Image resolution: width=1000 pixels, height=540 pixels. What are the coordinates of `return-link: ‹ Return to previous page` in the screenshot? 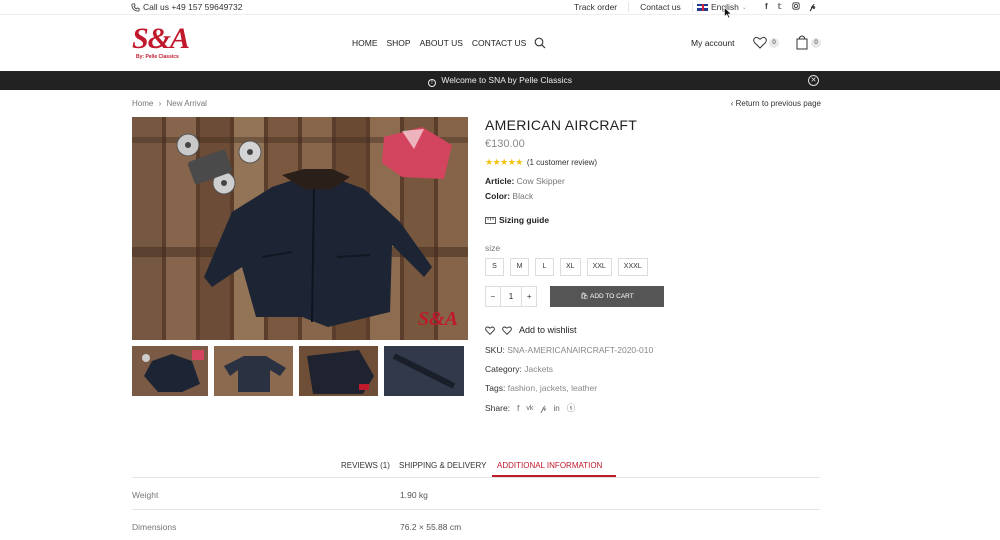 It's located at (776, 103).